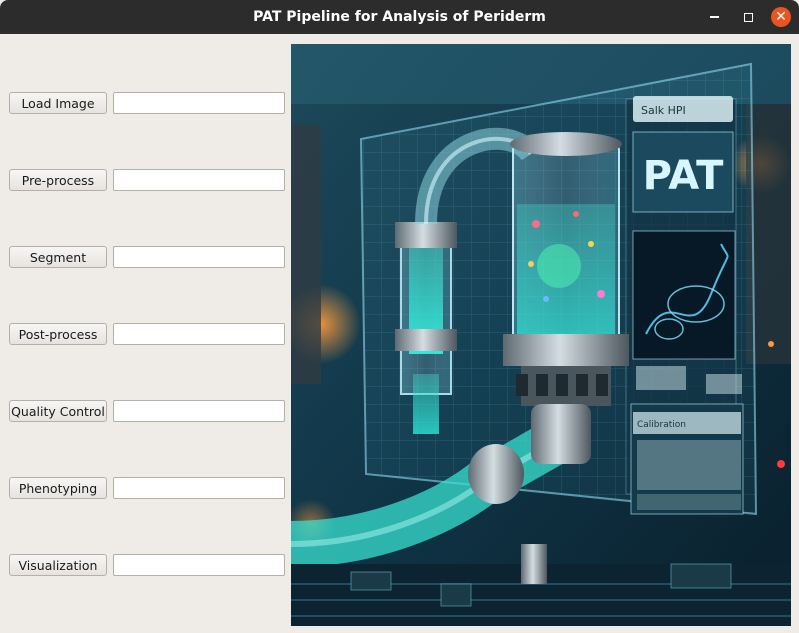 This screenshot has width=799, height=633. Describe the element at coordinates (58, 257) in the screenshot. I see `segment-button: Segment` at that location.